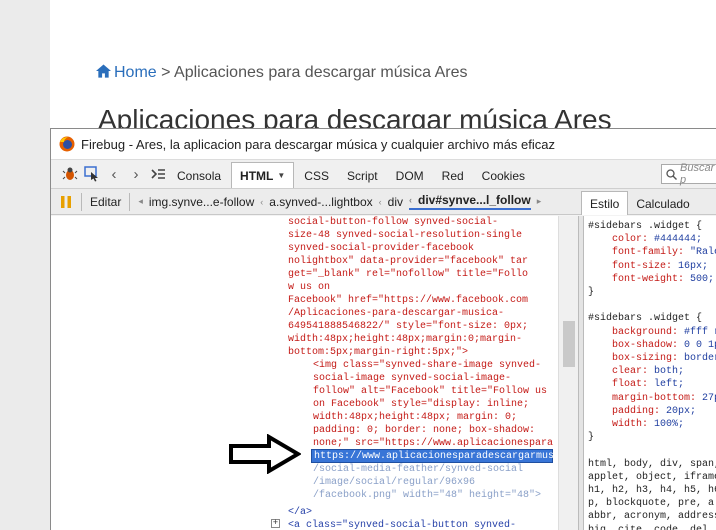 The image size is (716, 530). Describe the element at coordinates (693, 266) in the screenshot. I see `css-prop-value: 16px;` at that location.